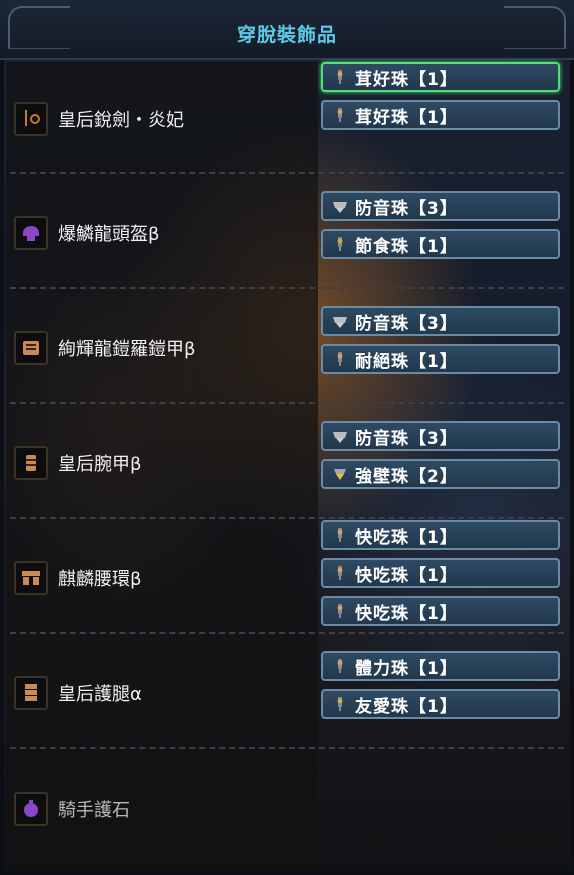 The width and height of the screenshot is (574, 875). Describe the element at coordinates (287, 118) in the screenshot. I see `equipment-row: 皇后銳劍・炎妃 茸好珠【1】 茸好珠【1】` at that location.